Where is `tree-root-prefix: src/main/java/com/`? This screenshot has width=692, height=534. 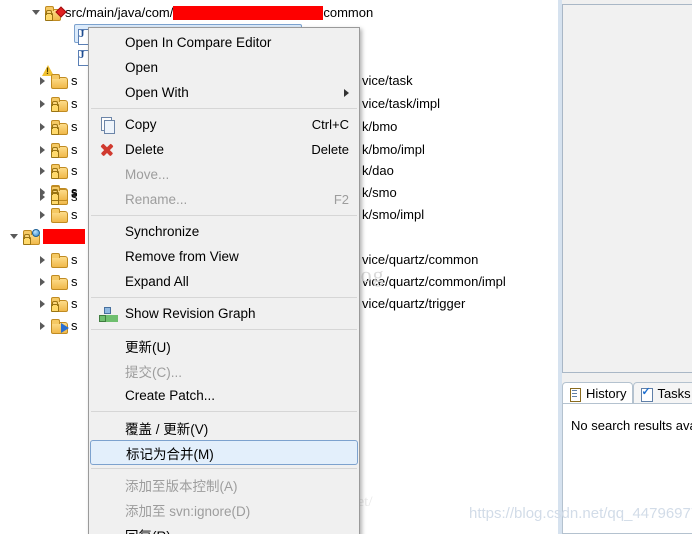 tree-root-prefix: src/main/java/com/ is located at coordinates (119, 12).